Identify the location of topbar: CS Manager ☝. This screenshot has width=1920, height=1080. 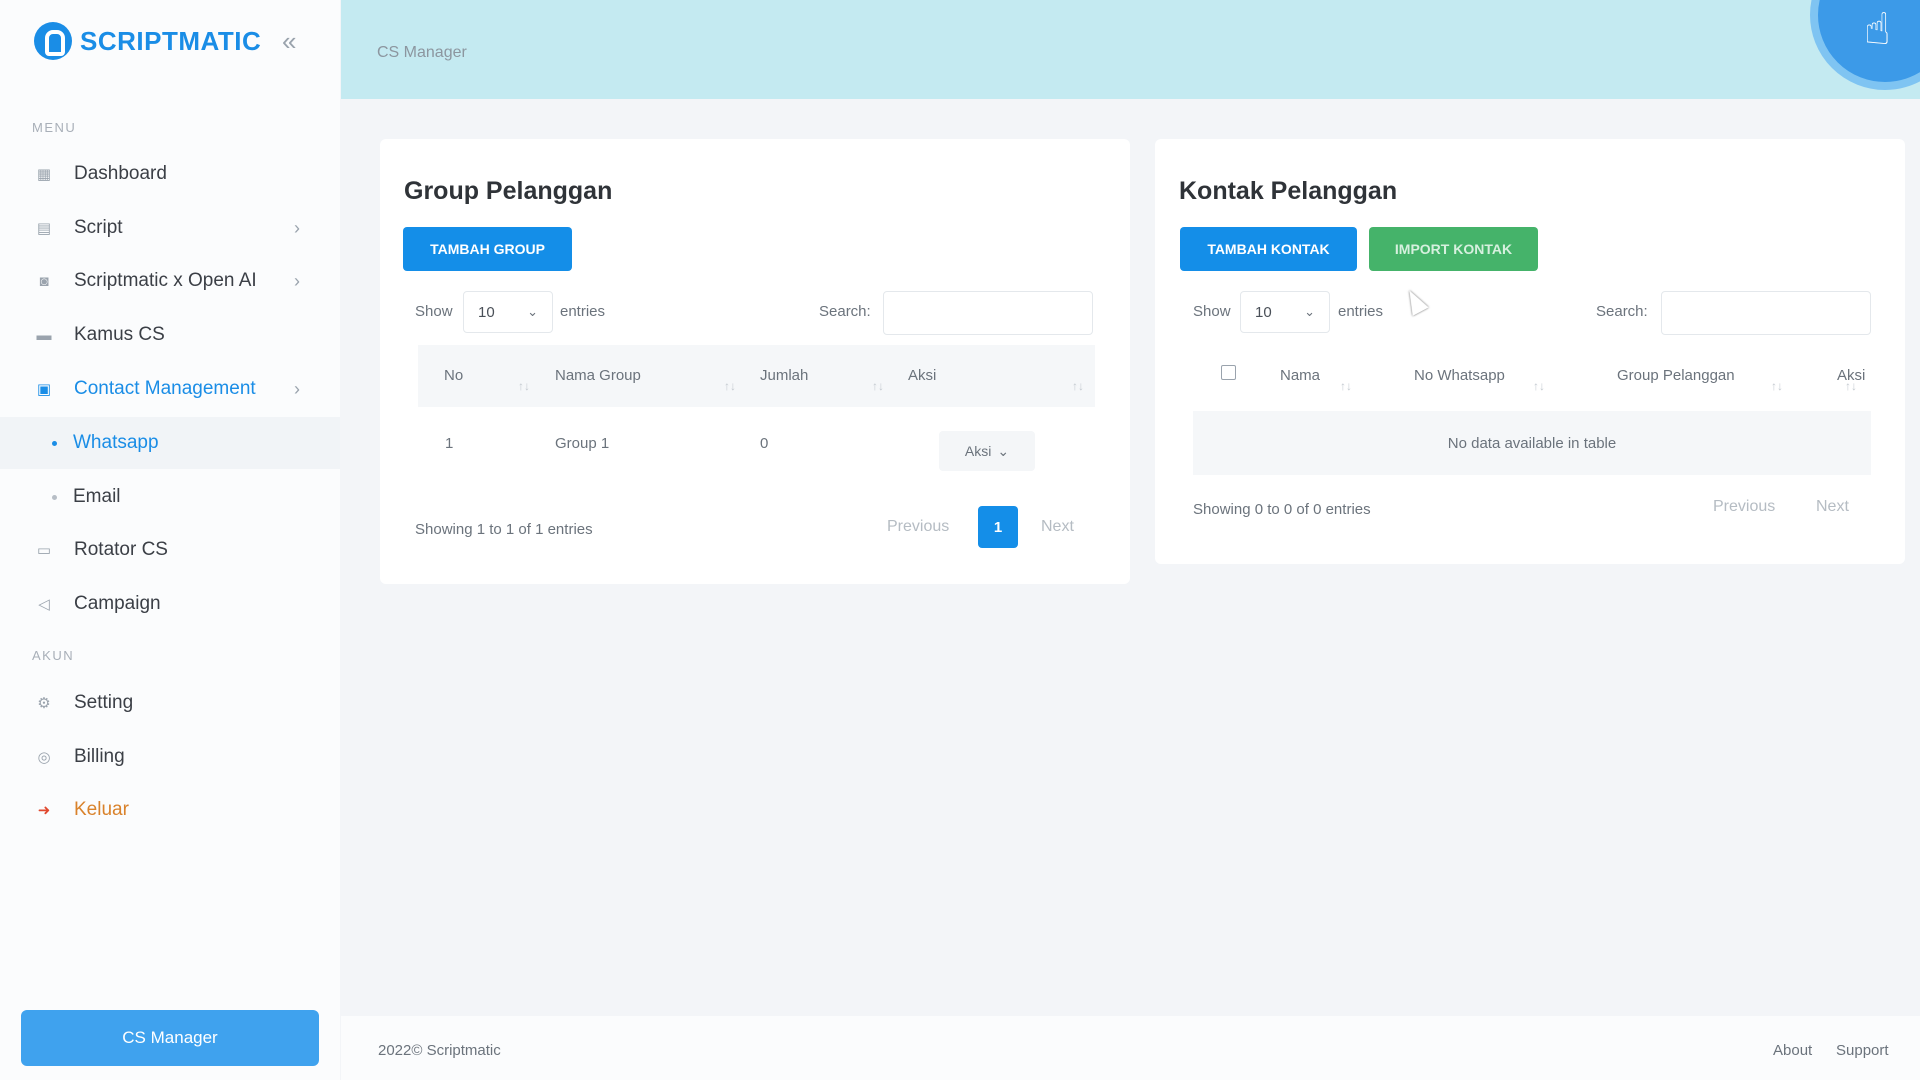
(1130, 49).